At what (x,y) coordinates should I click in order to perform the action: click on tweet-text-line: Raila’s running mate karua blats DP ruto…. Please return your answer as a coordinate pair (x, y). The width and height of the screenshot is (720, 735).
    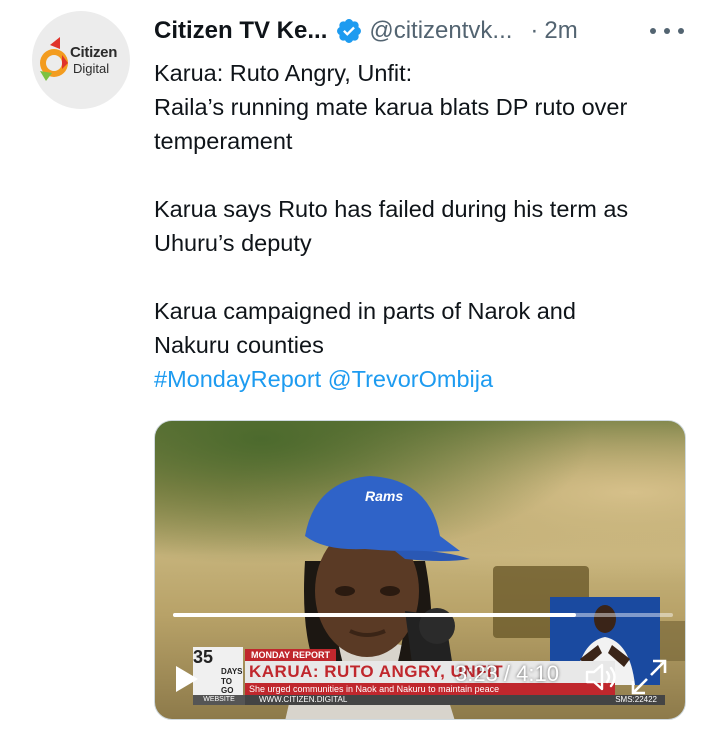
    Looking at the image, I should click on (391, 107).